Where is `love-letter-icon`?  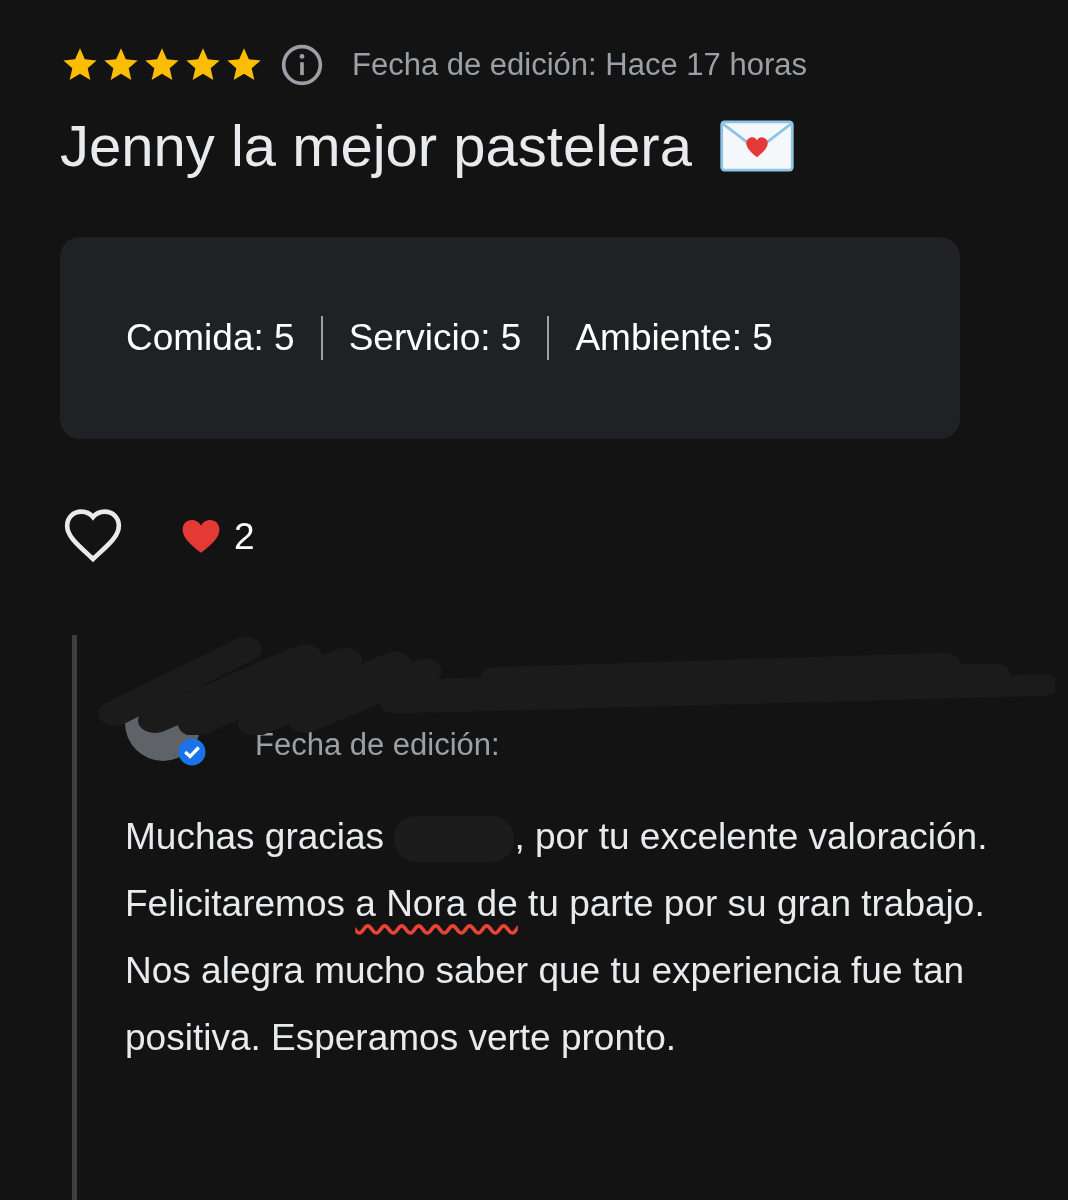
love-letter-icon is located at coordinates (756, 145).